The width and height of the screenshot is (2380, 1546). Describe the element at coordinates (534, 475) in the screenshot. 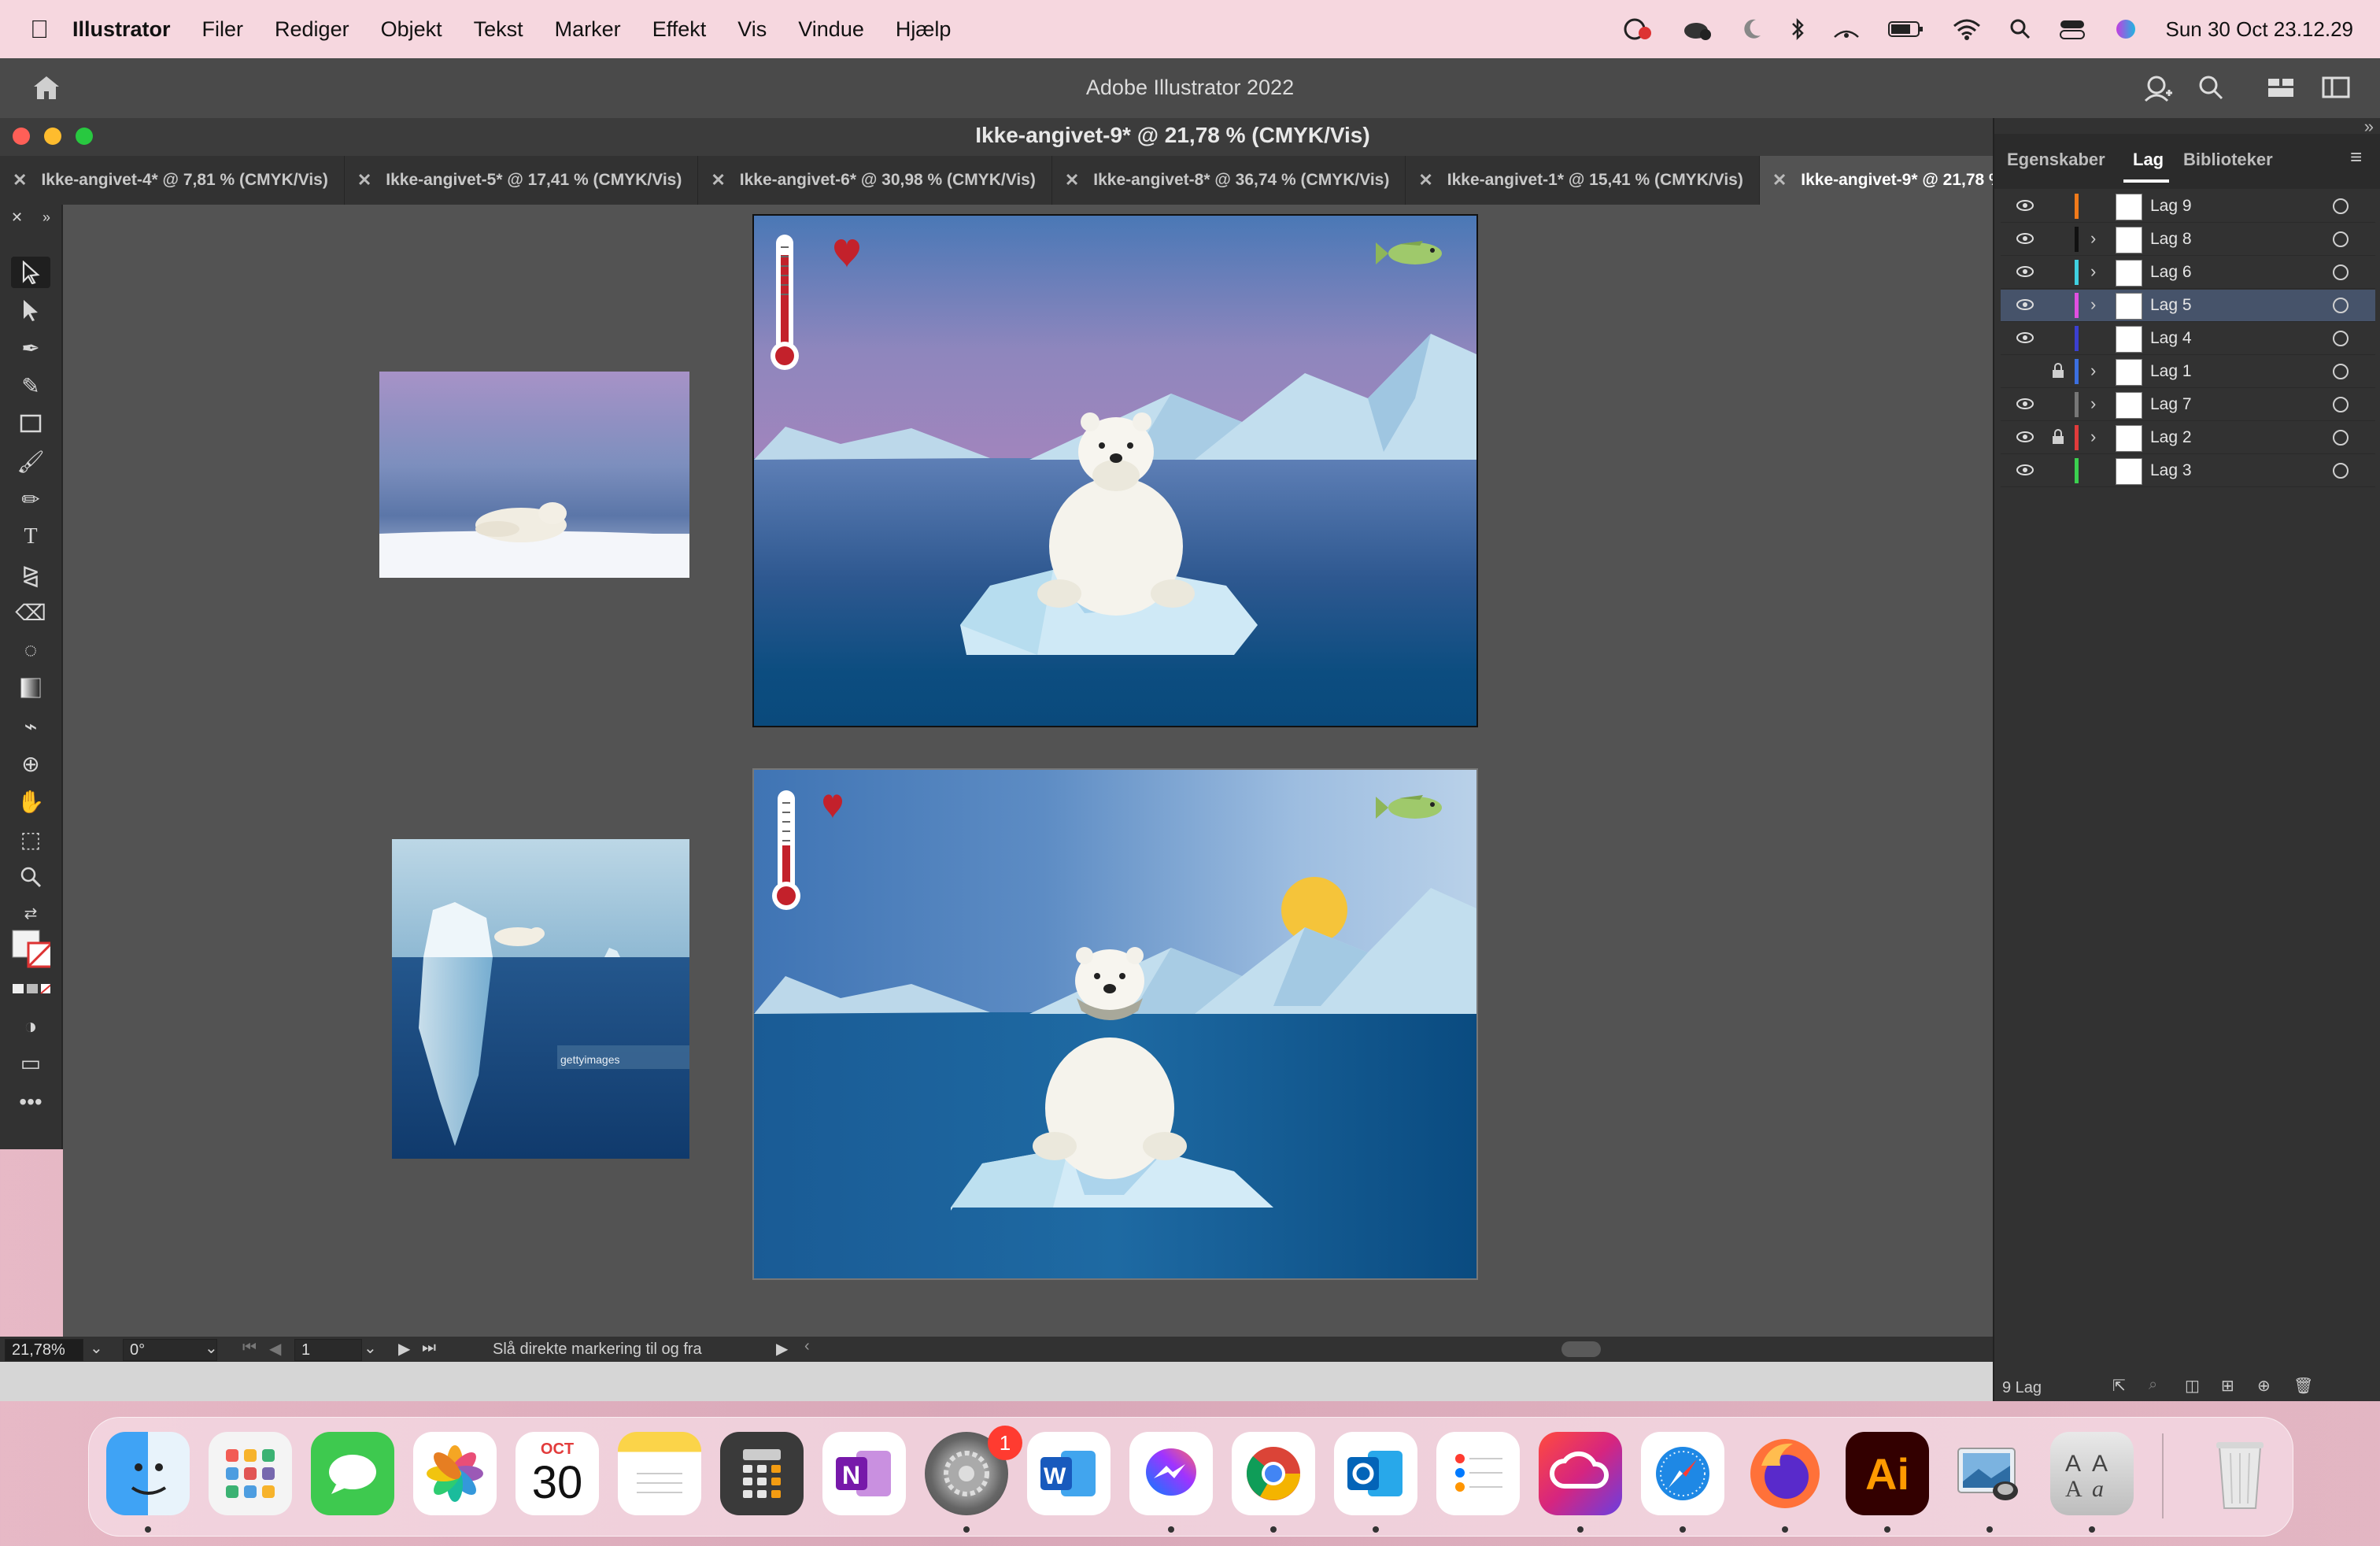

I see `reference-photo-polar-bear-on-snow` at that location.